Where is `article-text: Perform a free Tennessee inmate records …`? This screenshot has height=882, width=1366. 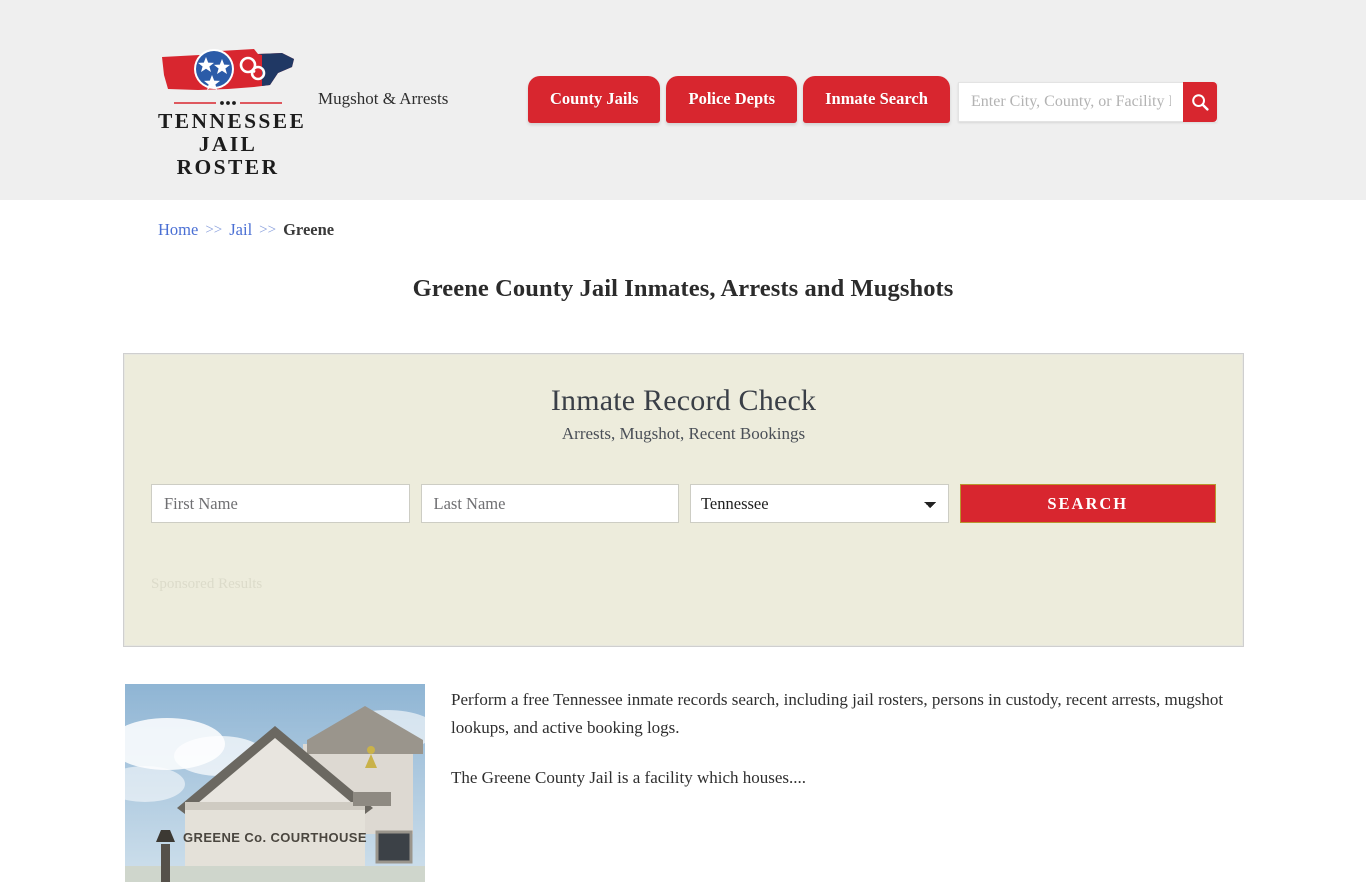
article-text: Perform a free Tennessee inmate records … is located at coordinates (847, 783).